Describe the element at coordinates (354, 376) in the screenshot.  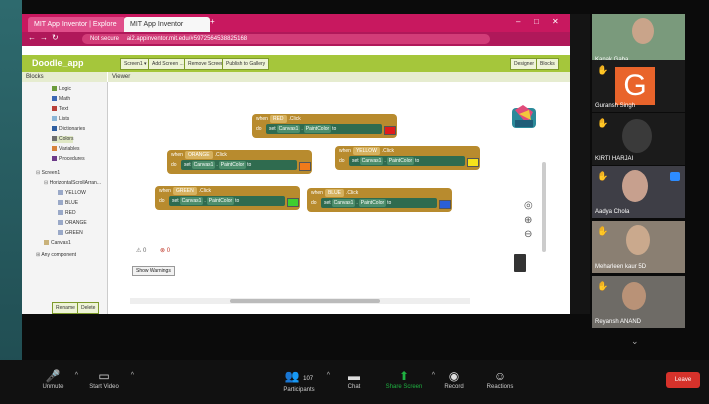
I see `chat-icon: ▬` at that location.